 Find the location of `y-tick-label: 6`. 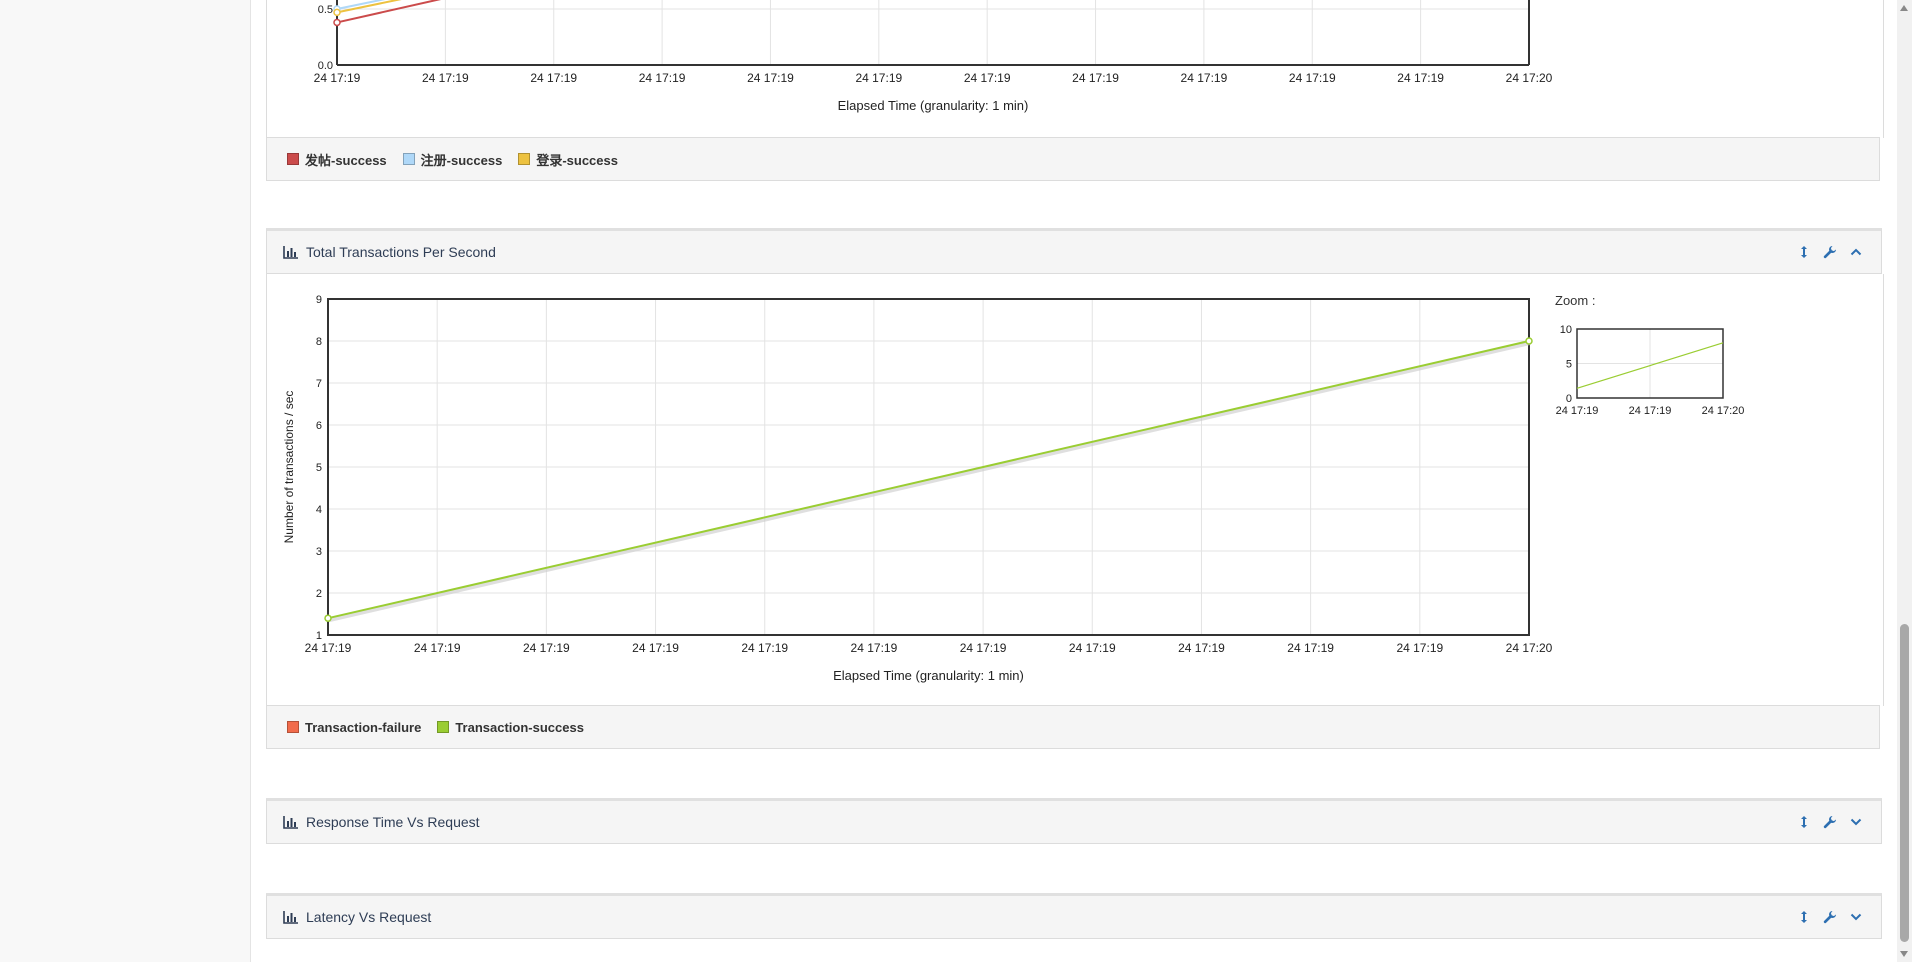

y-tick-label: 6 is located at coordinates (319, 426).